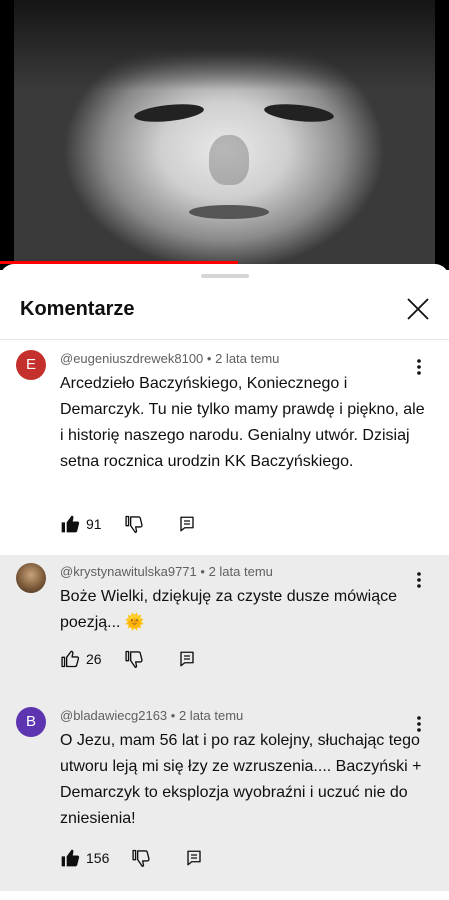 This screenshot has width=449, height=900. Describe the element at coordinates (169, 113) in the screenshot. I see `portrait-eye-left` at that location.